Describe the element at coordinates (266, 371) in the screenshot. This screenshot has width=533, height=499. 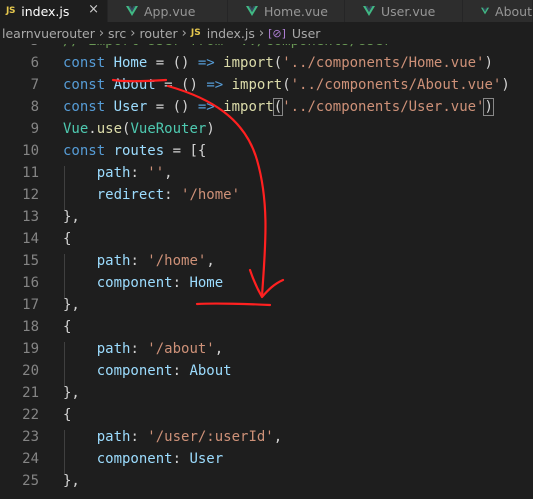
I see `code-line: 20 component: About` at that location.